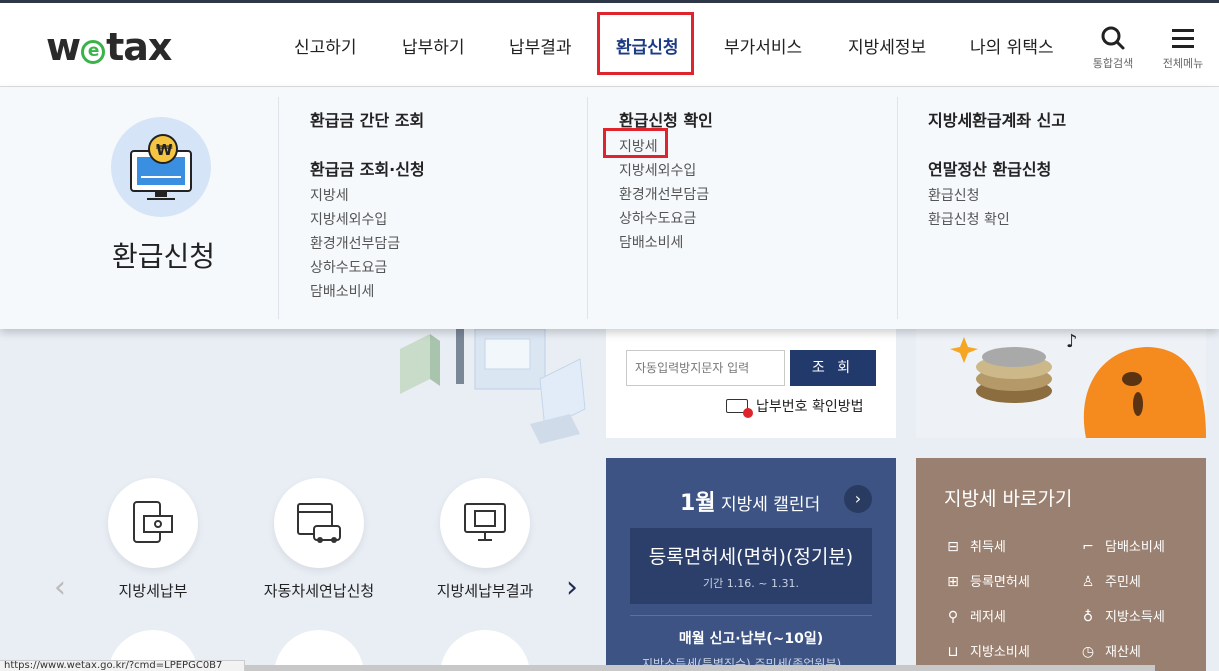  I want to click on search-icon, so click(1113, 38).